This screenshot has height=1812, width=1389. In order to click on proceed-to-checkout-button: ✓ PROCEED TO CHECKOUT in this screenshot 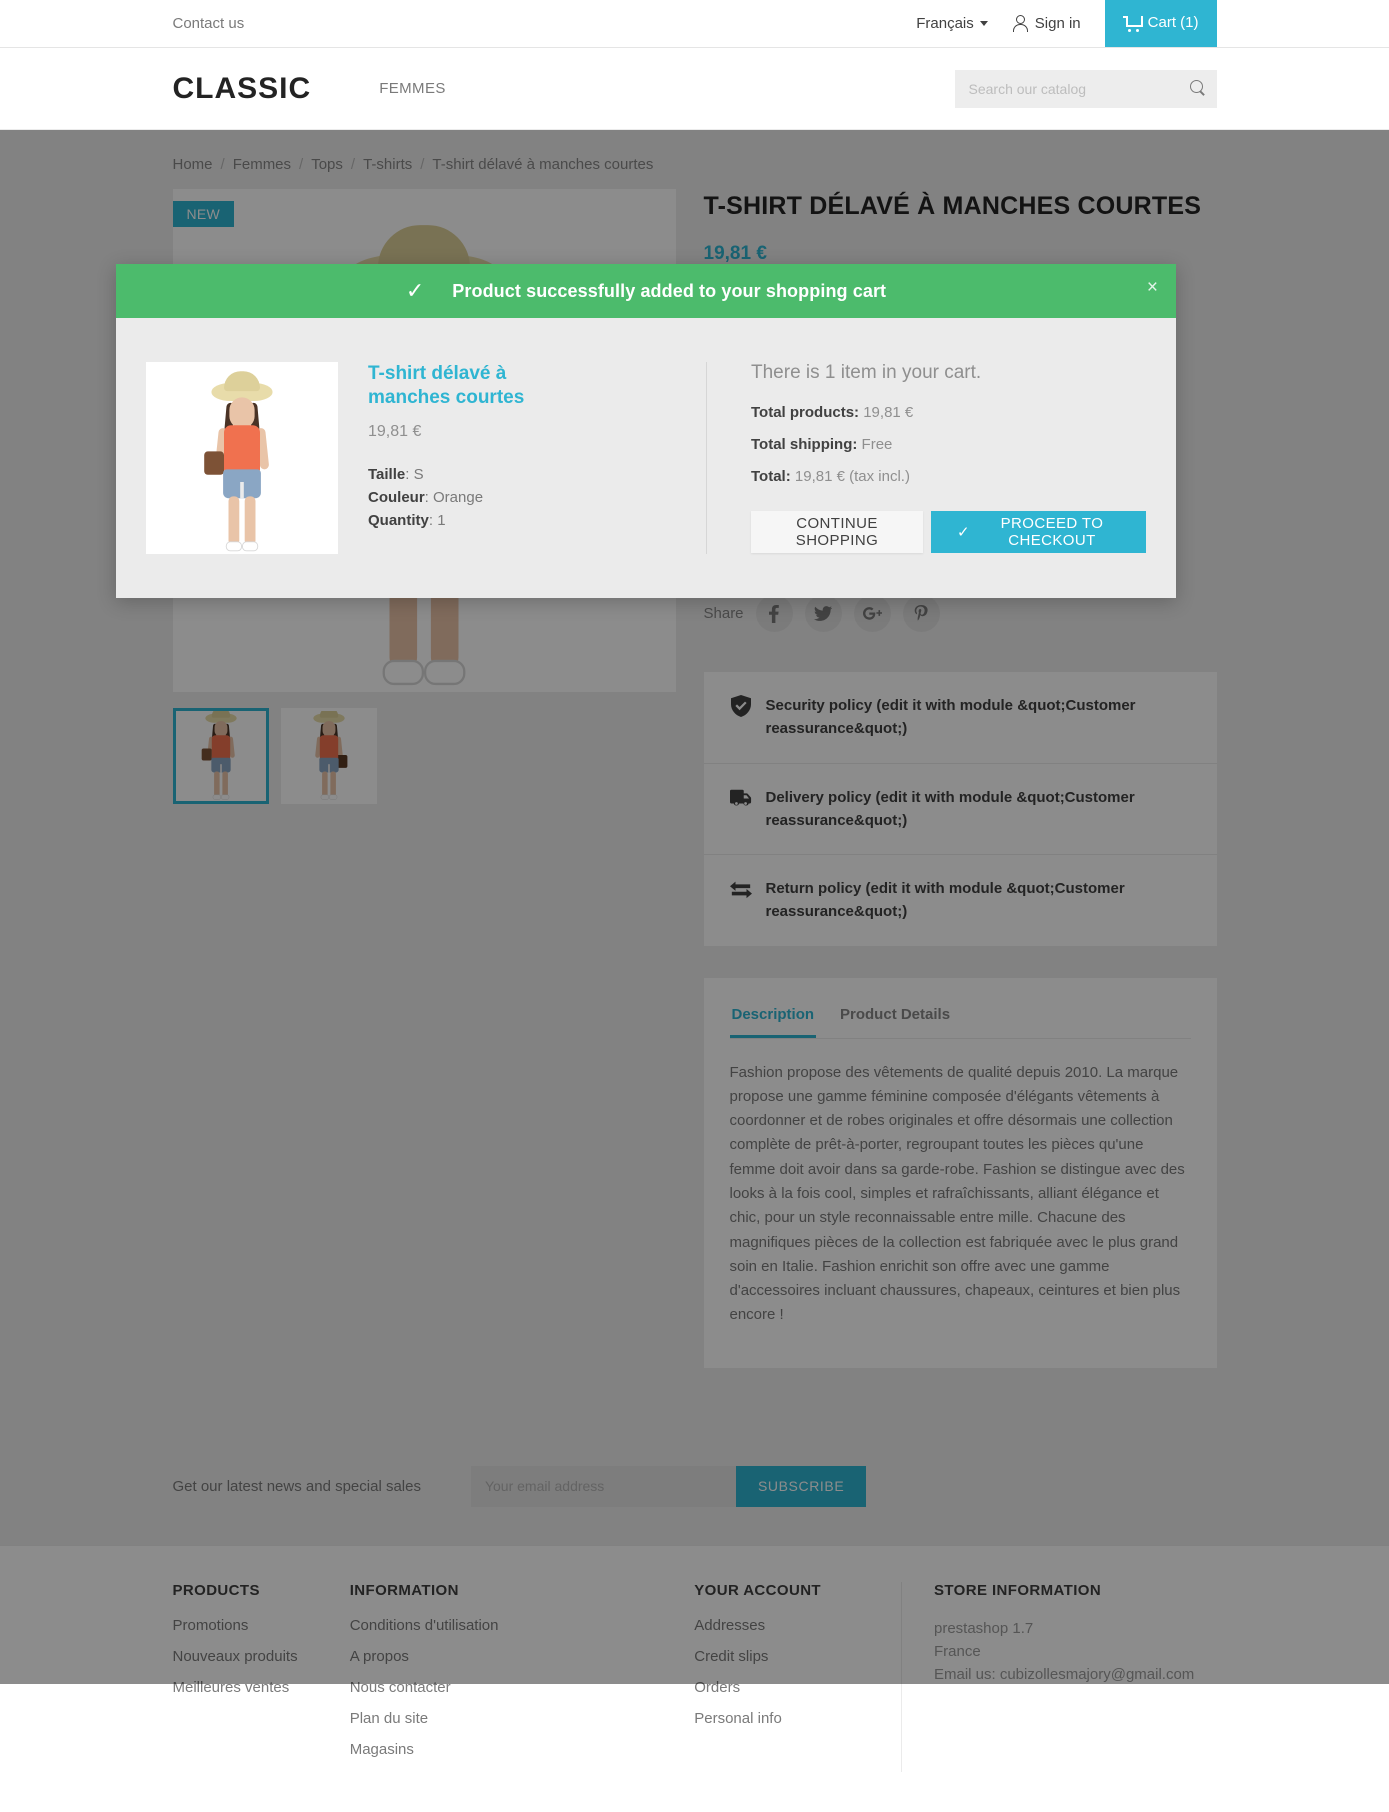, I will do `click(1038, 532)`.